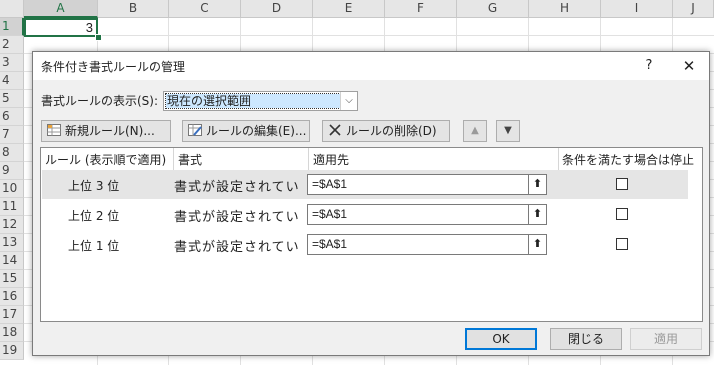 This screenshot has height=365, width=714. I want to click on move-down-button: ▼, so click(508, 131).